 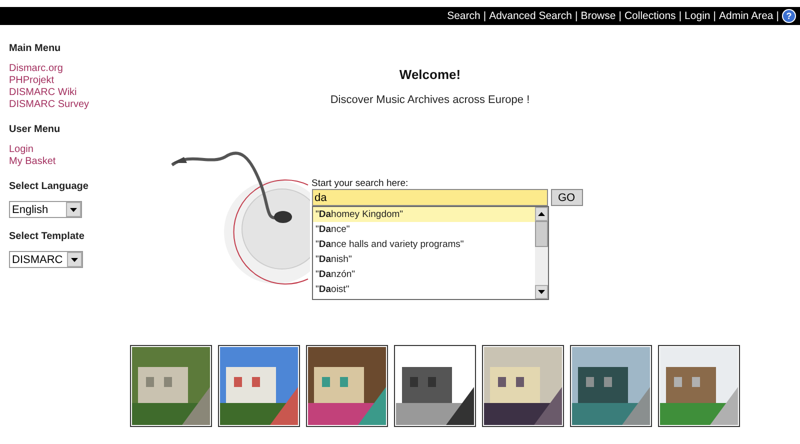 What do you see at coordinates (423, 289) in the screenshot?
I see `suggestion-item: "Daoist"` at bounding box center [423, 289].